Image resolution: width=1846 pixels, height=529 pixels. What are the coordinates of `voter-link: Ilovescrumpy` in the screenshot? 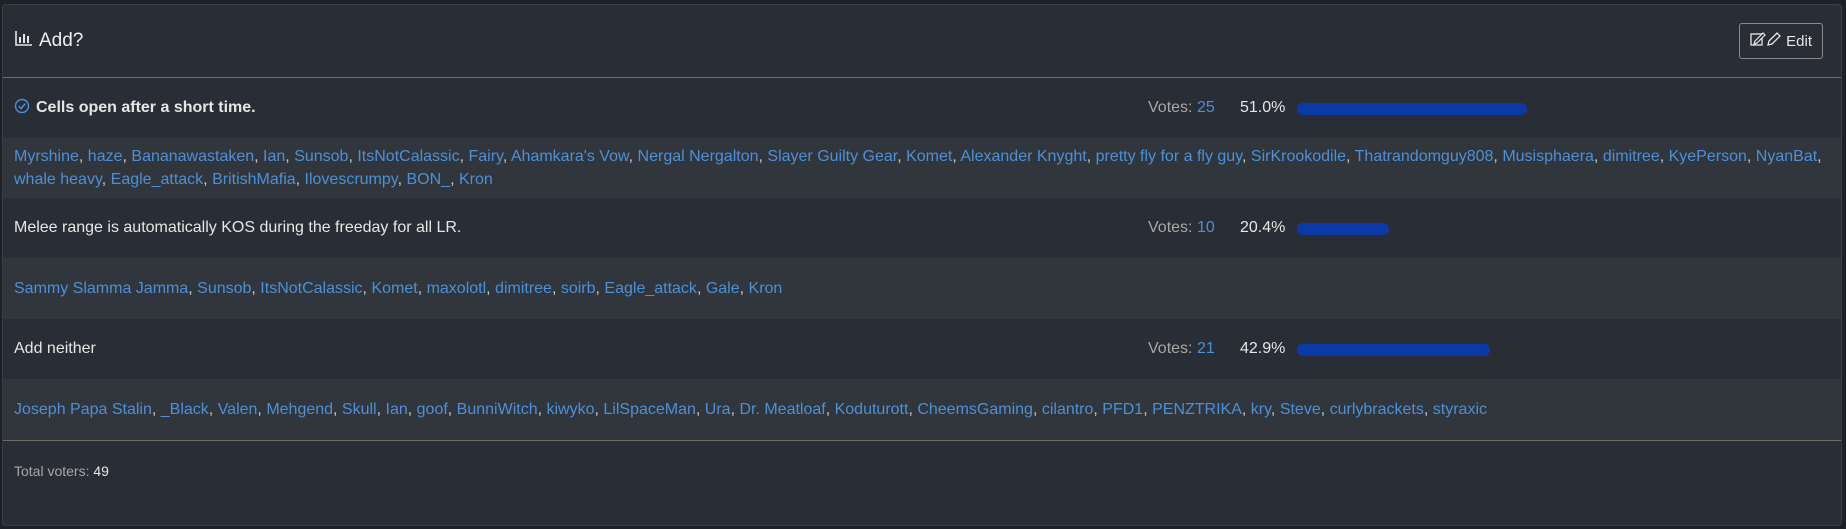 It's located at (351, 179).